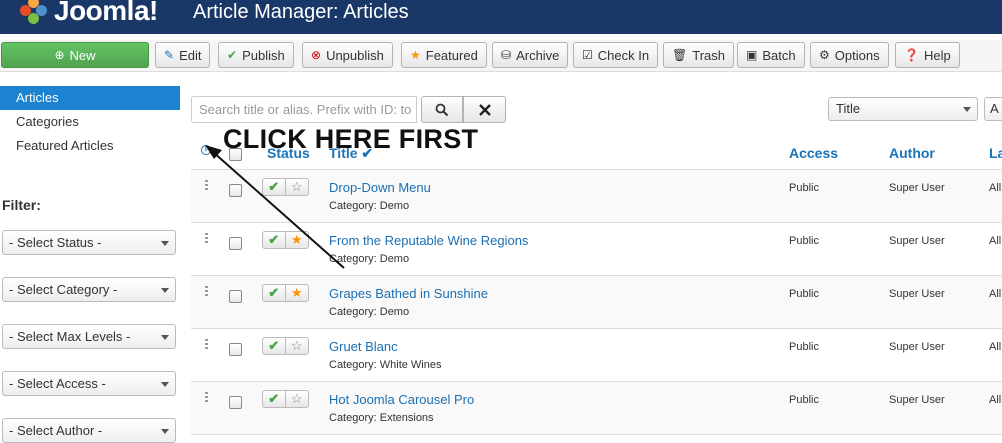  What do you see at coordinates (347, 55) in the screenshot?
I see `unpublish-button: ⊗ Unpublish` at bounding box center [347, 55].